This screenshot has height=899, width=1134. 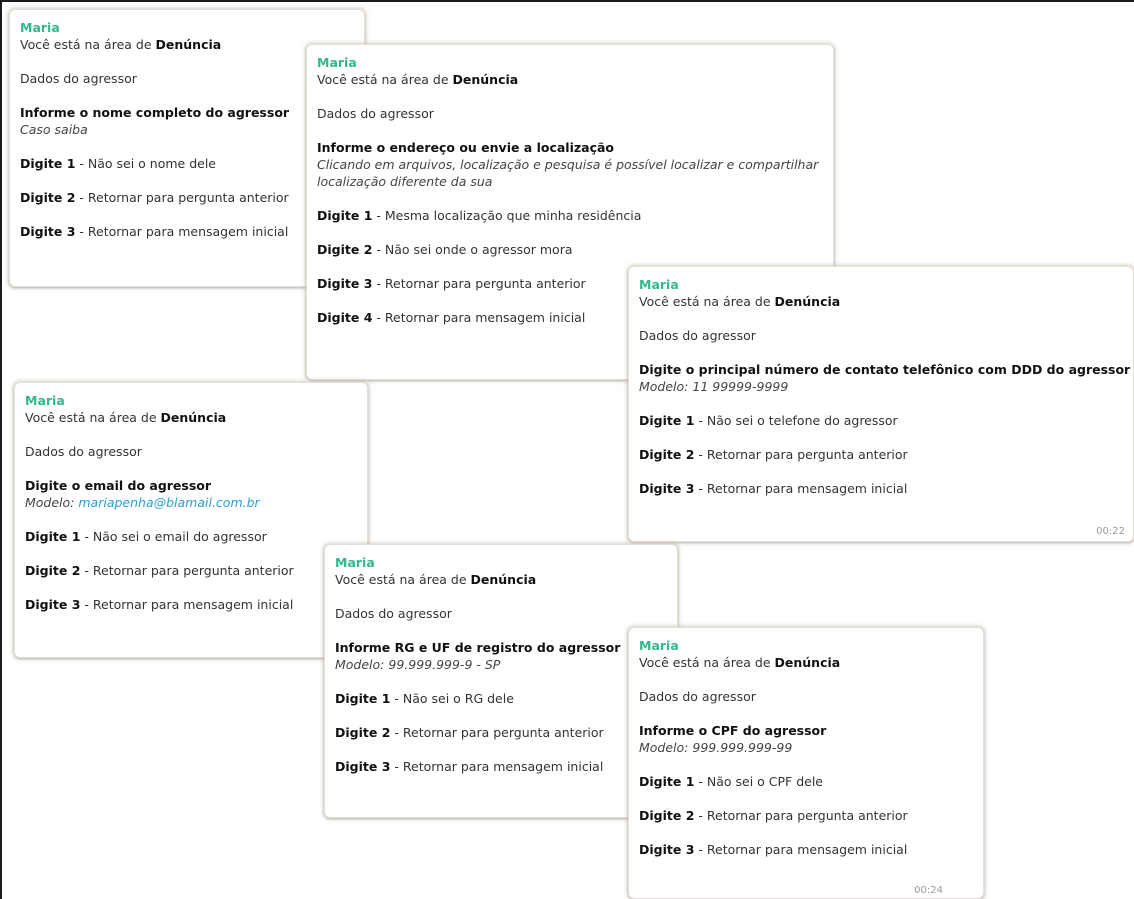 I want to click on hint-text: Modelo: 999.999.999-99, so click(x=716, y=747).